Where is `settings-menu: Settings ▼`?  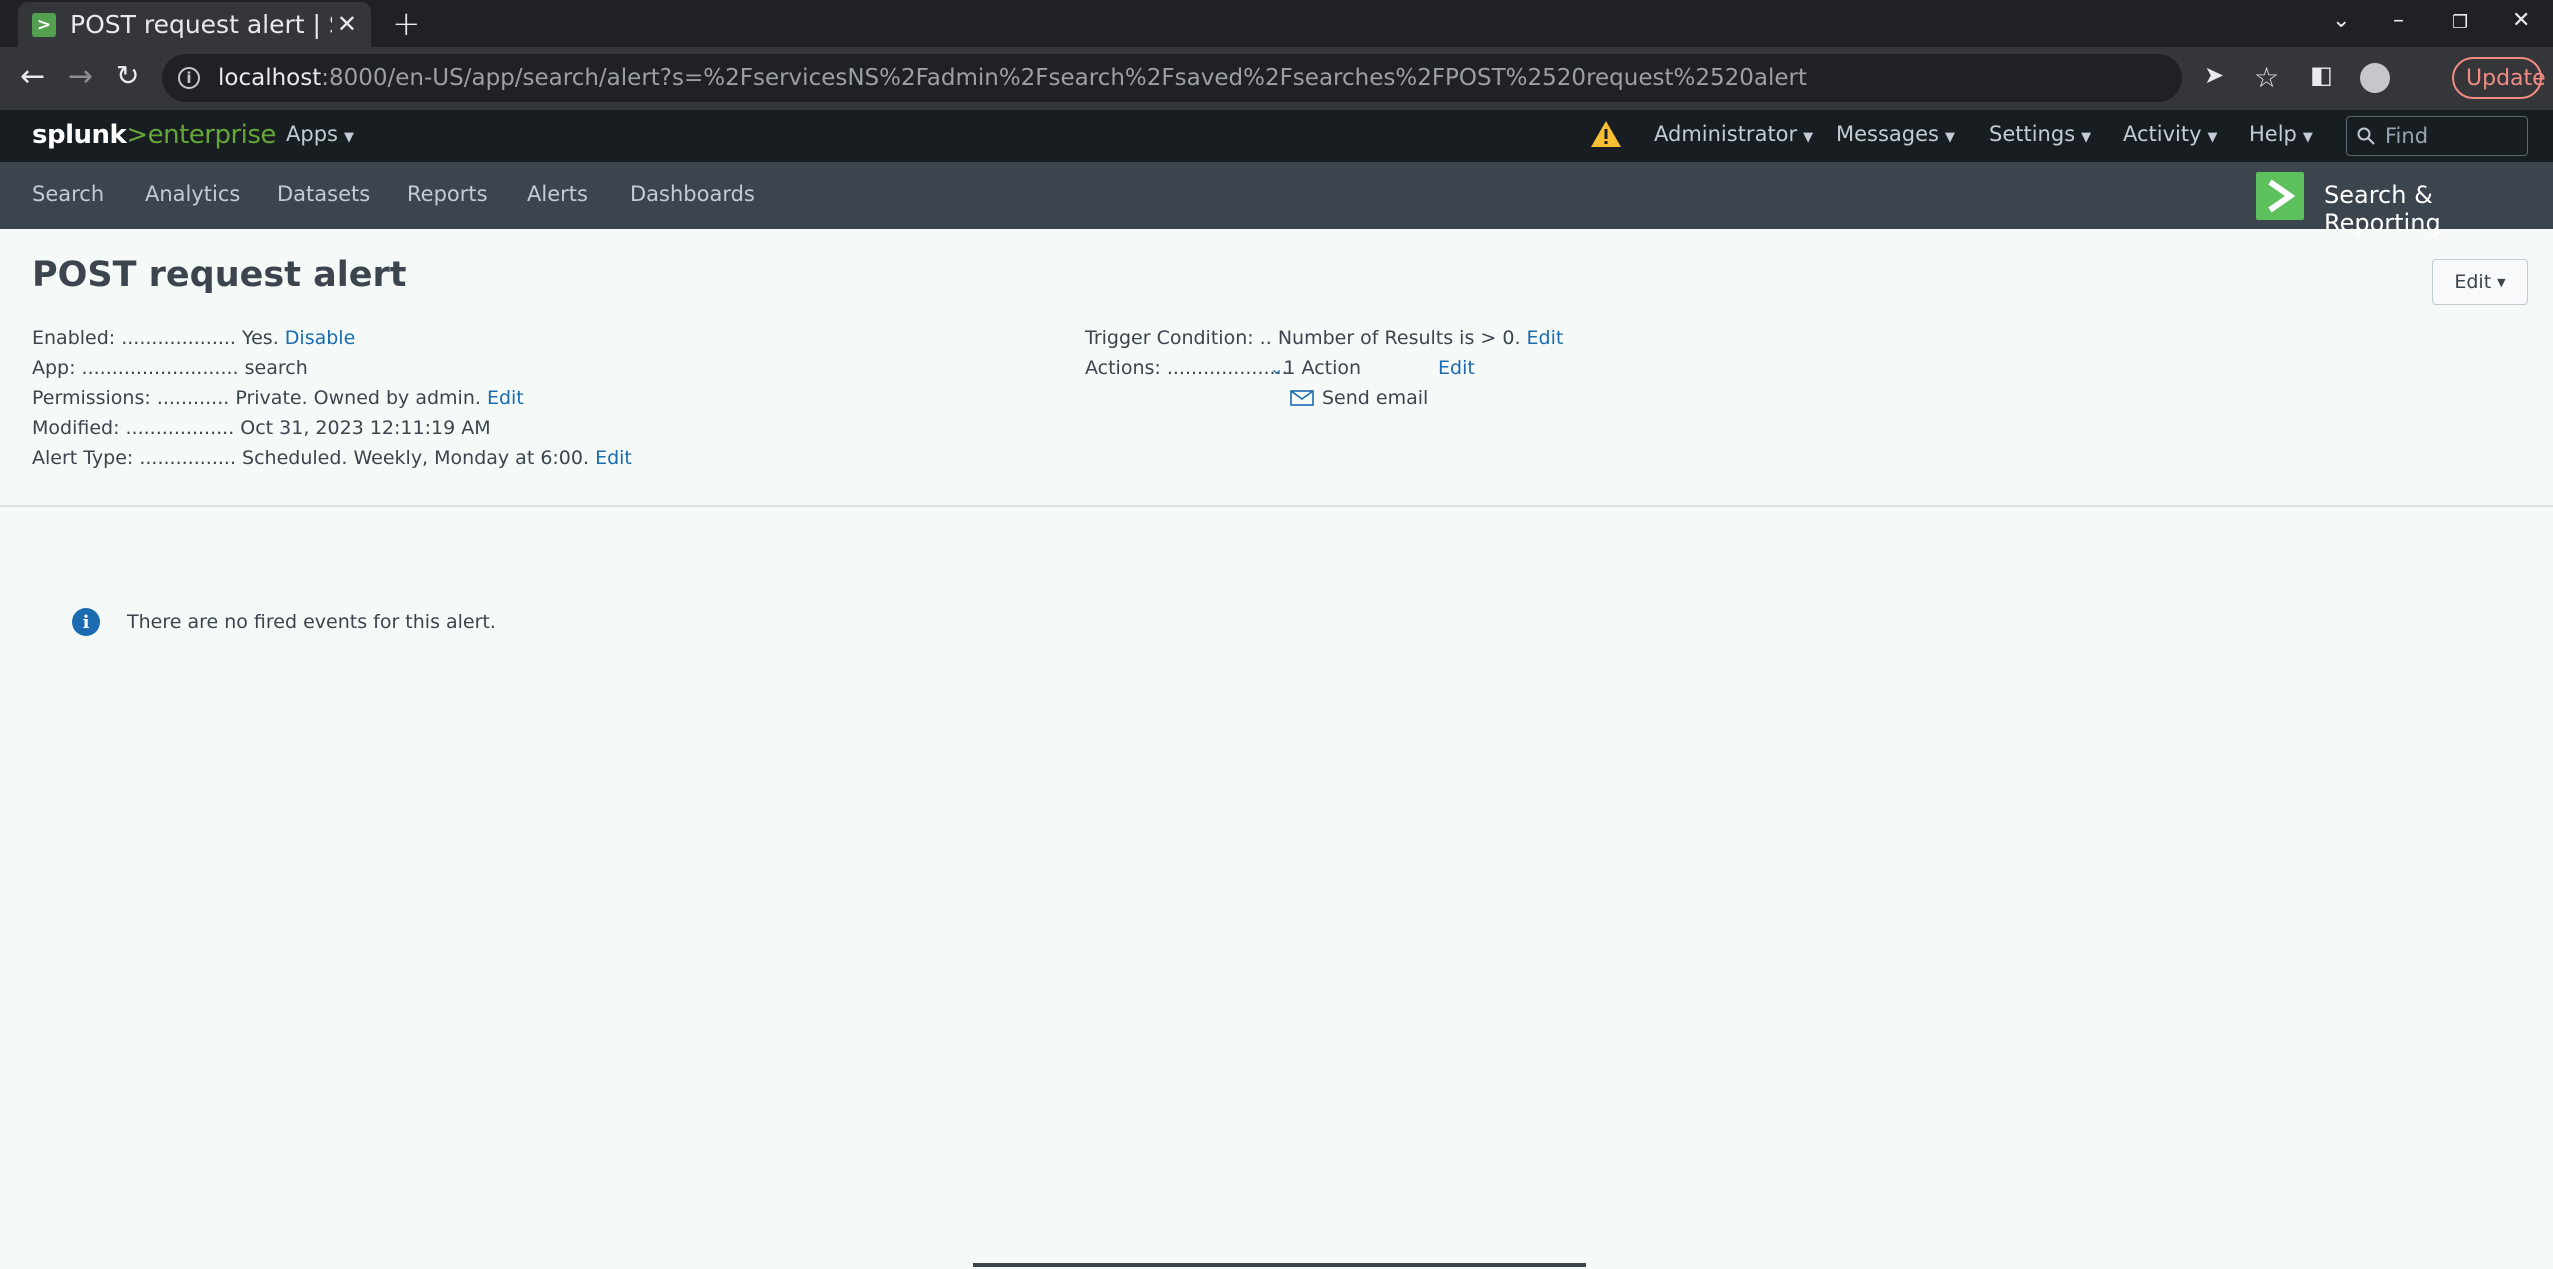 settings-menu: Settings ▼ is located at coordinates (2040, 134).